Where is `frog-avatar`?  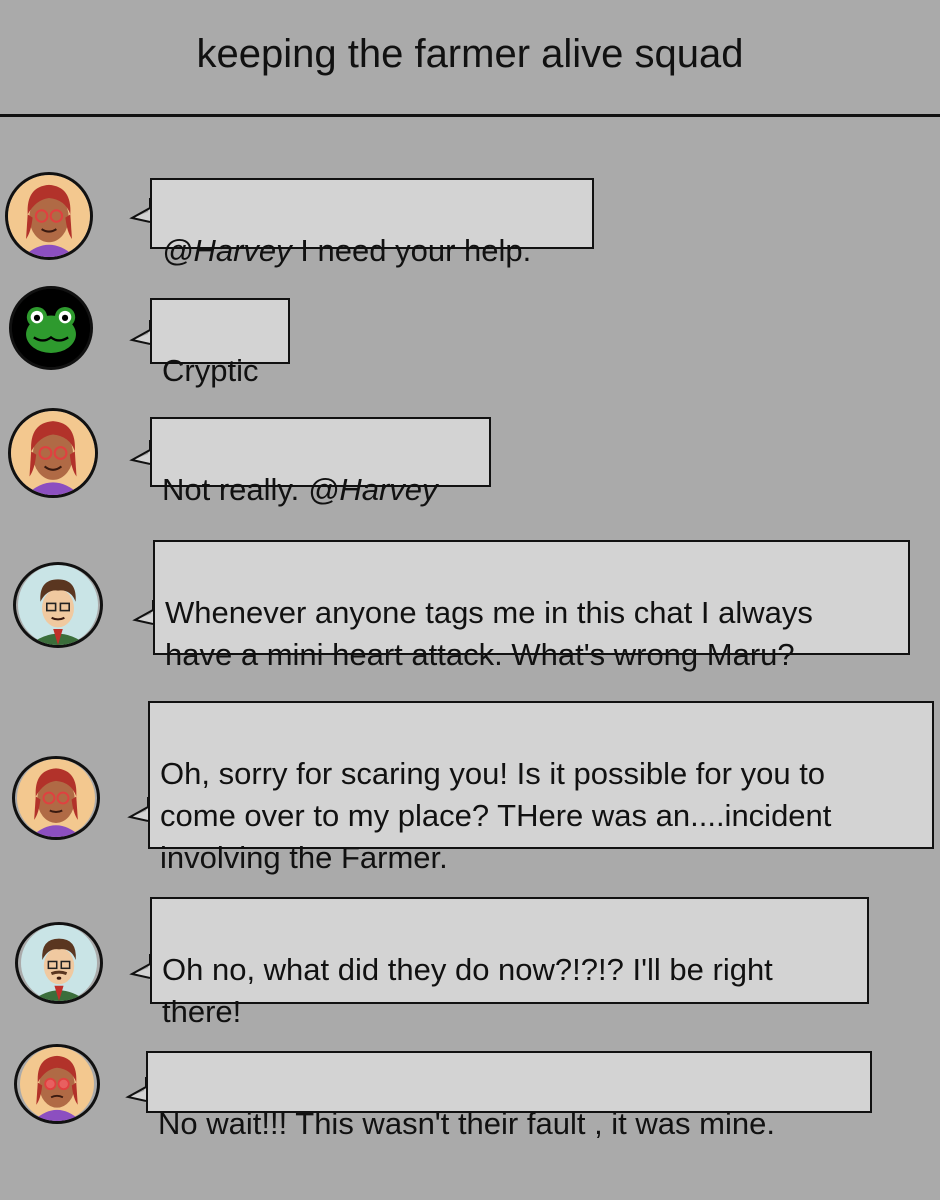
frog-avatar is located at coordinates (51, 328).